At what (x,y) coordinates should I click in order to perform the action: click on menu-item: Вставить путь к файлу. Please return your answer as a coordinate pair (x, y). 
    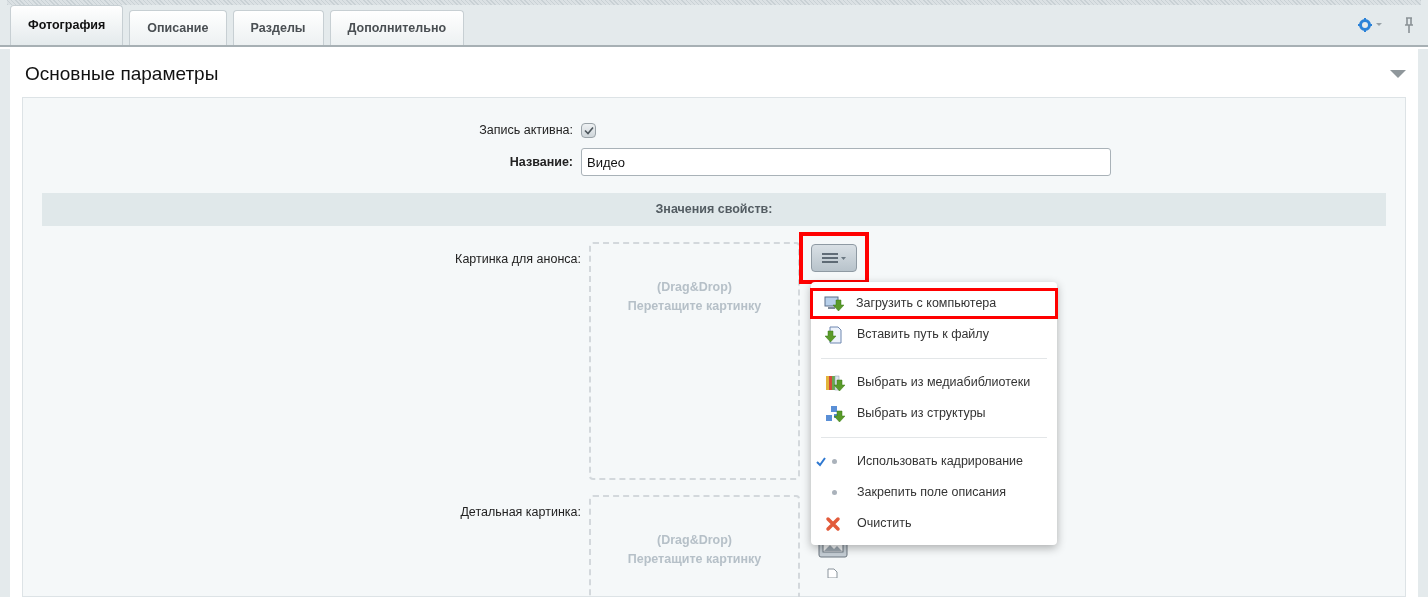
    Looking at the image, I should click on (934, 334).